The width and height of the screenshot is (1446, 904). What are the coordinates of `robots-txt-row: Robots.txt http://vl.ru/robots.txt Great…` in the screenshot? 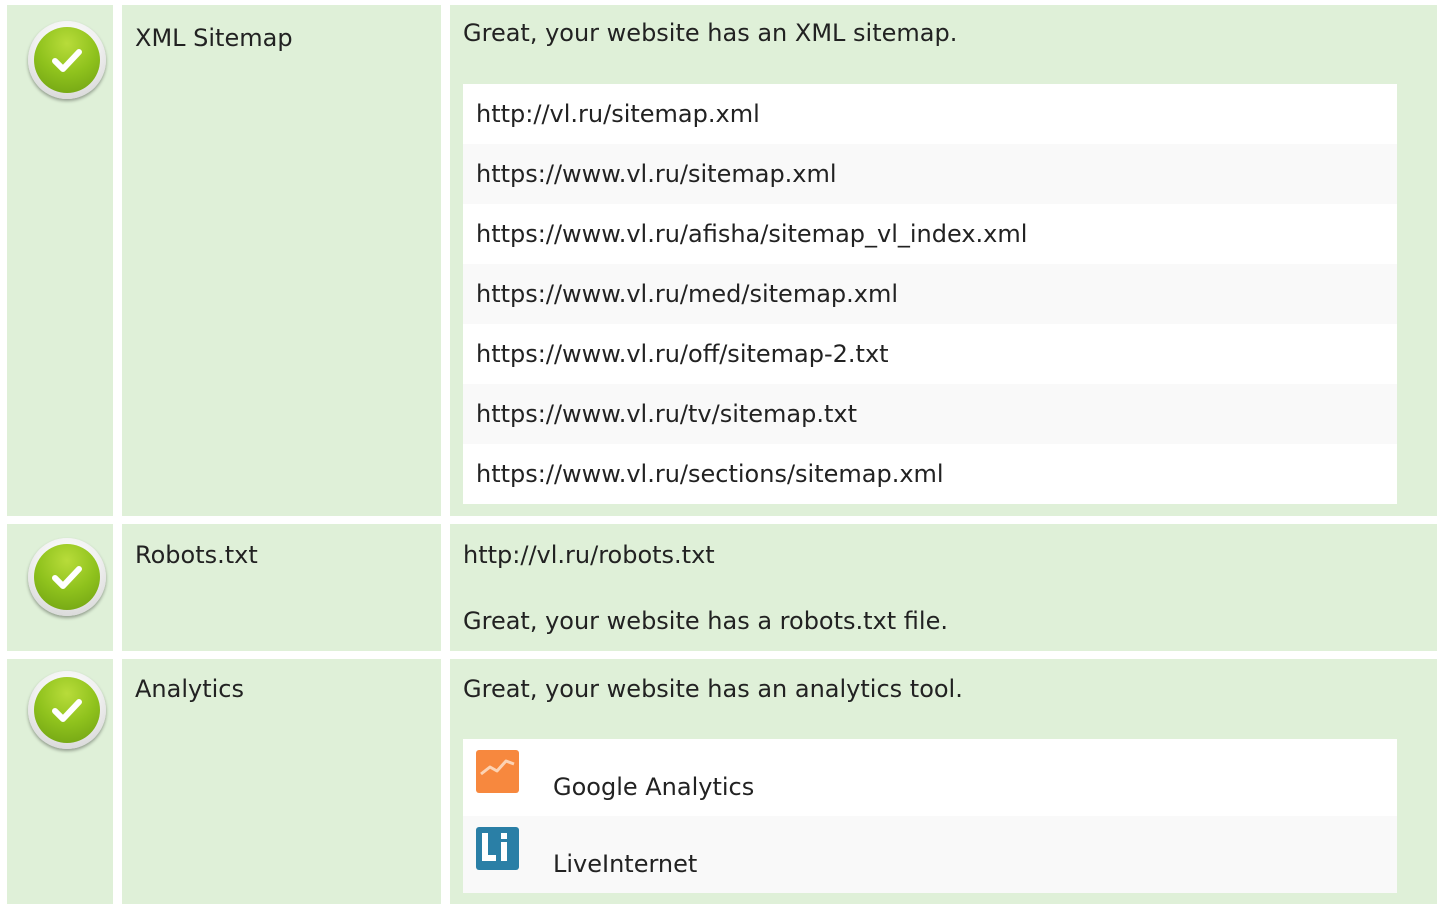 It's located at (723, 587).